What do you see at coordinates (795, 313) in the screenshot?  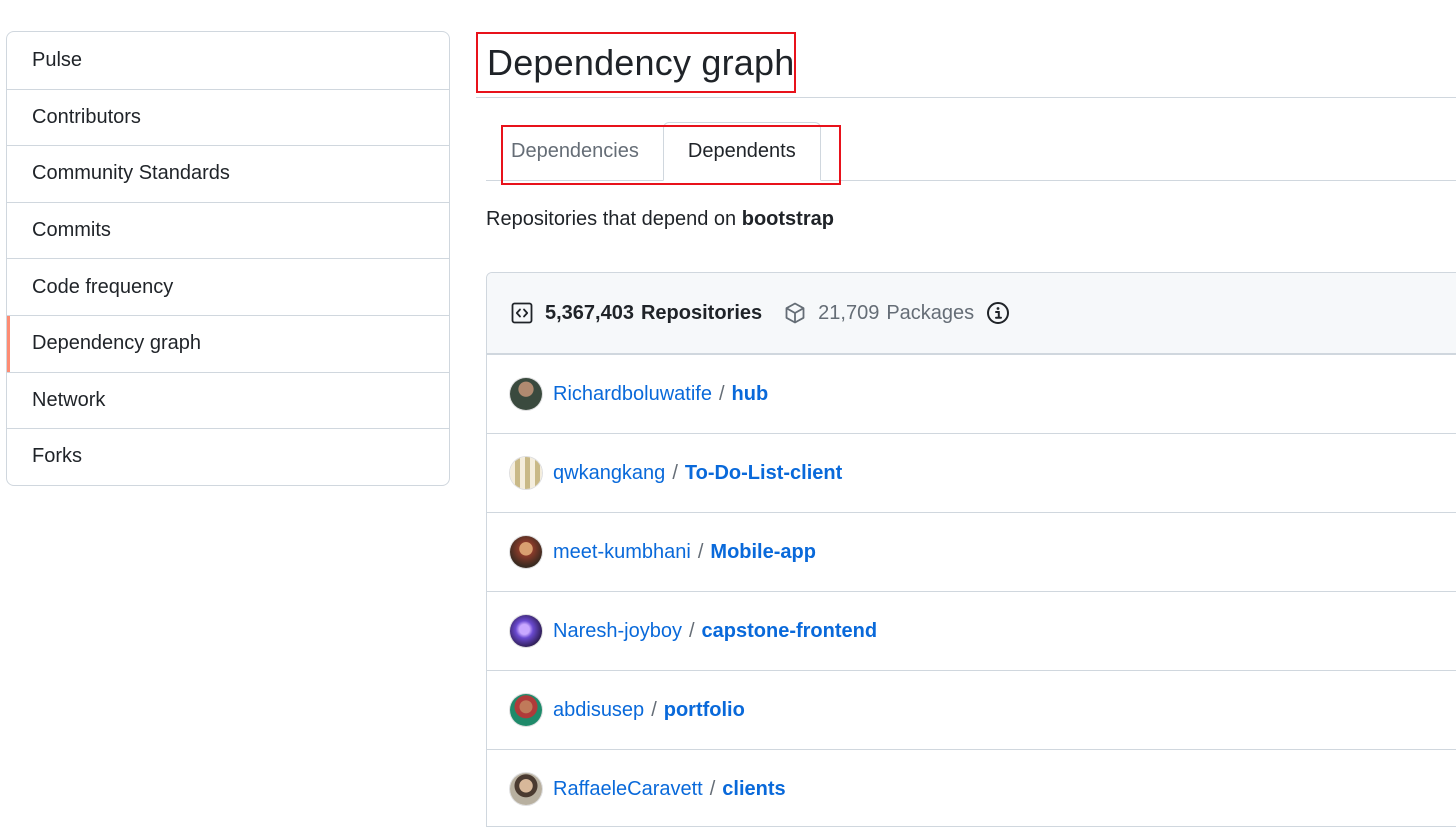 I see `package-icon` at bounding box center [795, 313].